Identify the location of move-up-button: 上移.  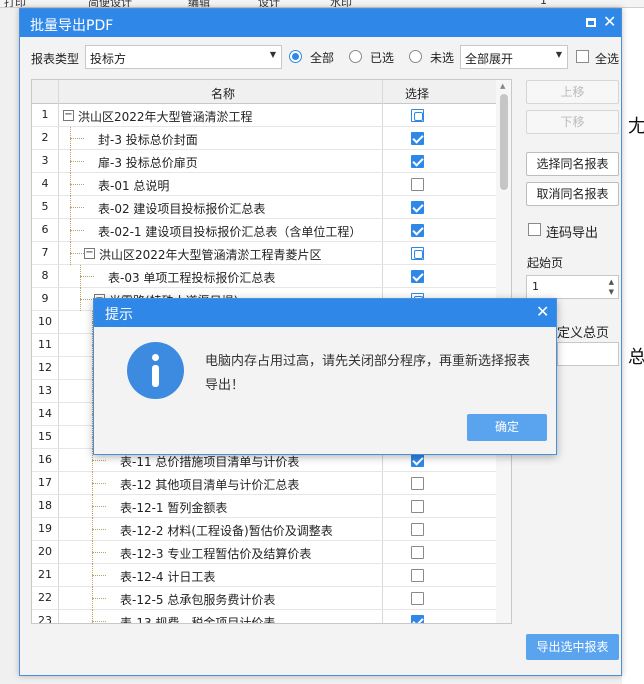
(572, 92).